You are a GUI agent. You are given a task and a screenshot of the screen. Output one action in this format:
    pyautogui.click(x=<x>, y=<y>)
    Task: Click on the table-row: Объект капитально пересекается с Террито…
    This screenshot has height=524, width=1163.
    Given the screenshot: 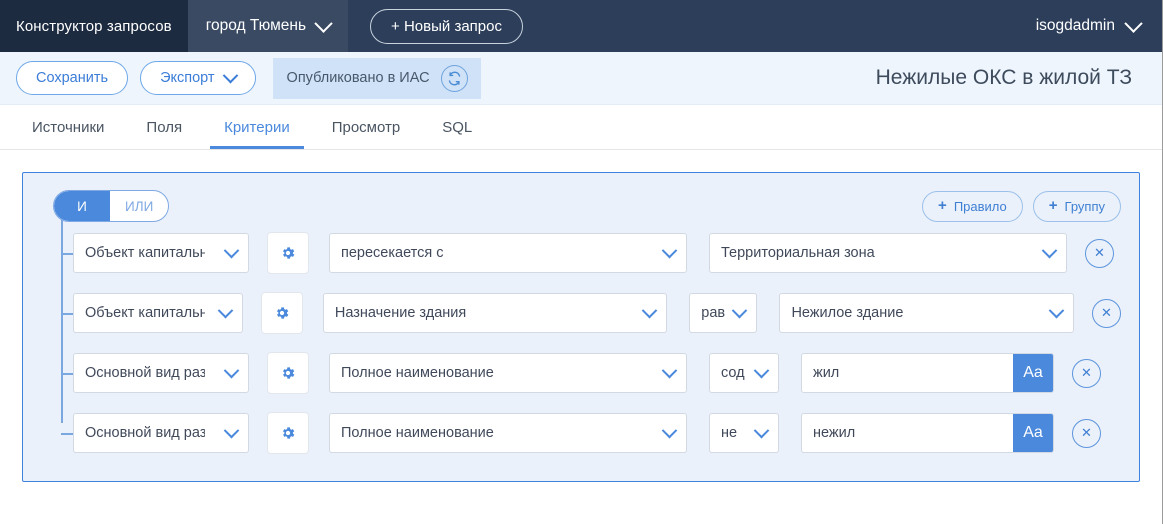 What is the action you would take?
    pyautogui.click(x=591, y=253)
    